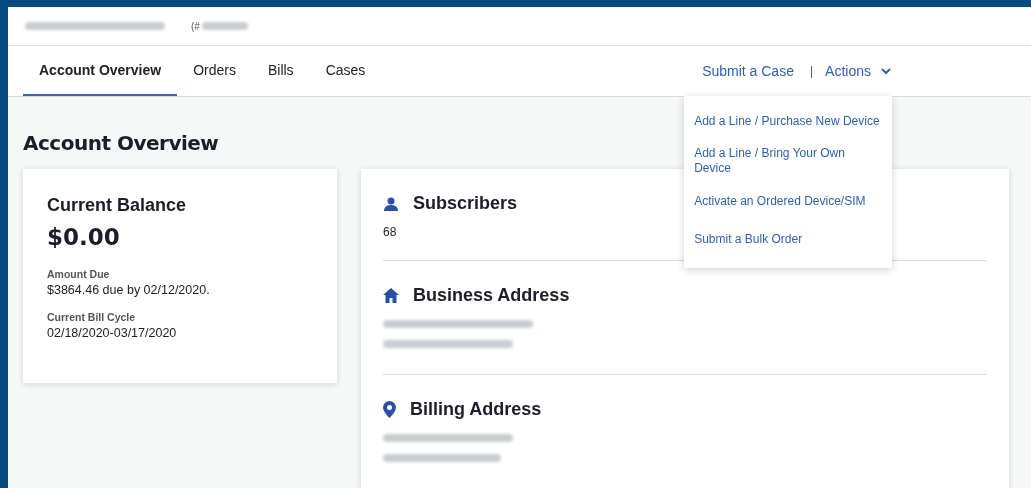  Describe the element at coordinates (748, 71) in the screenshot. I see `submit-case-link: Submit a Case` at that location.